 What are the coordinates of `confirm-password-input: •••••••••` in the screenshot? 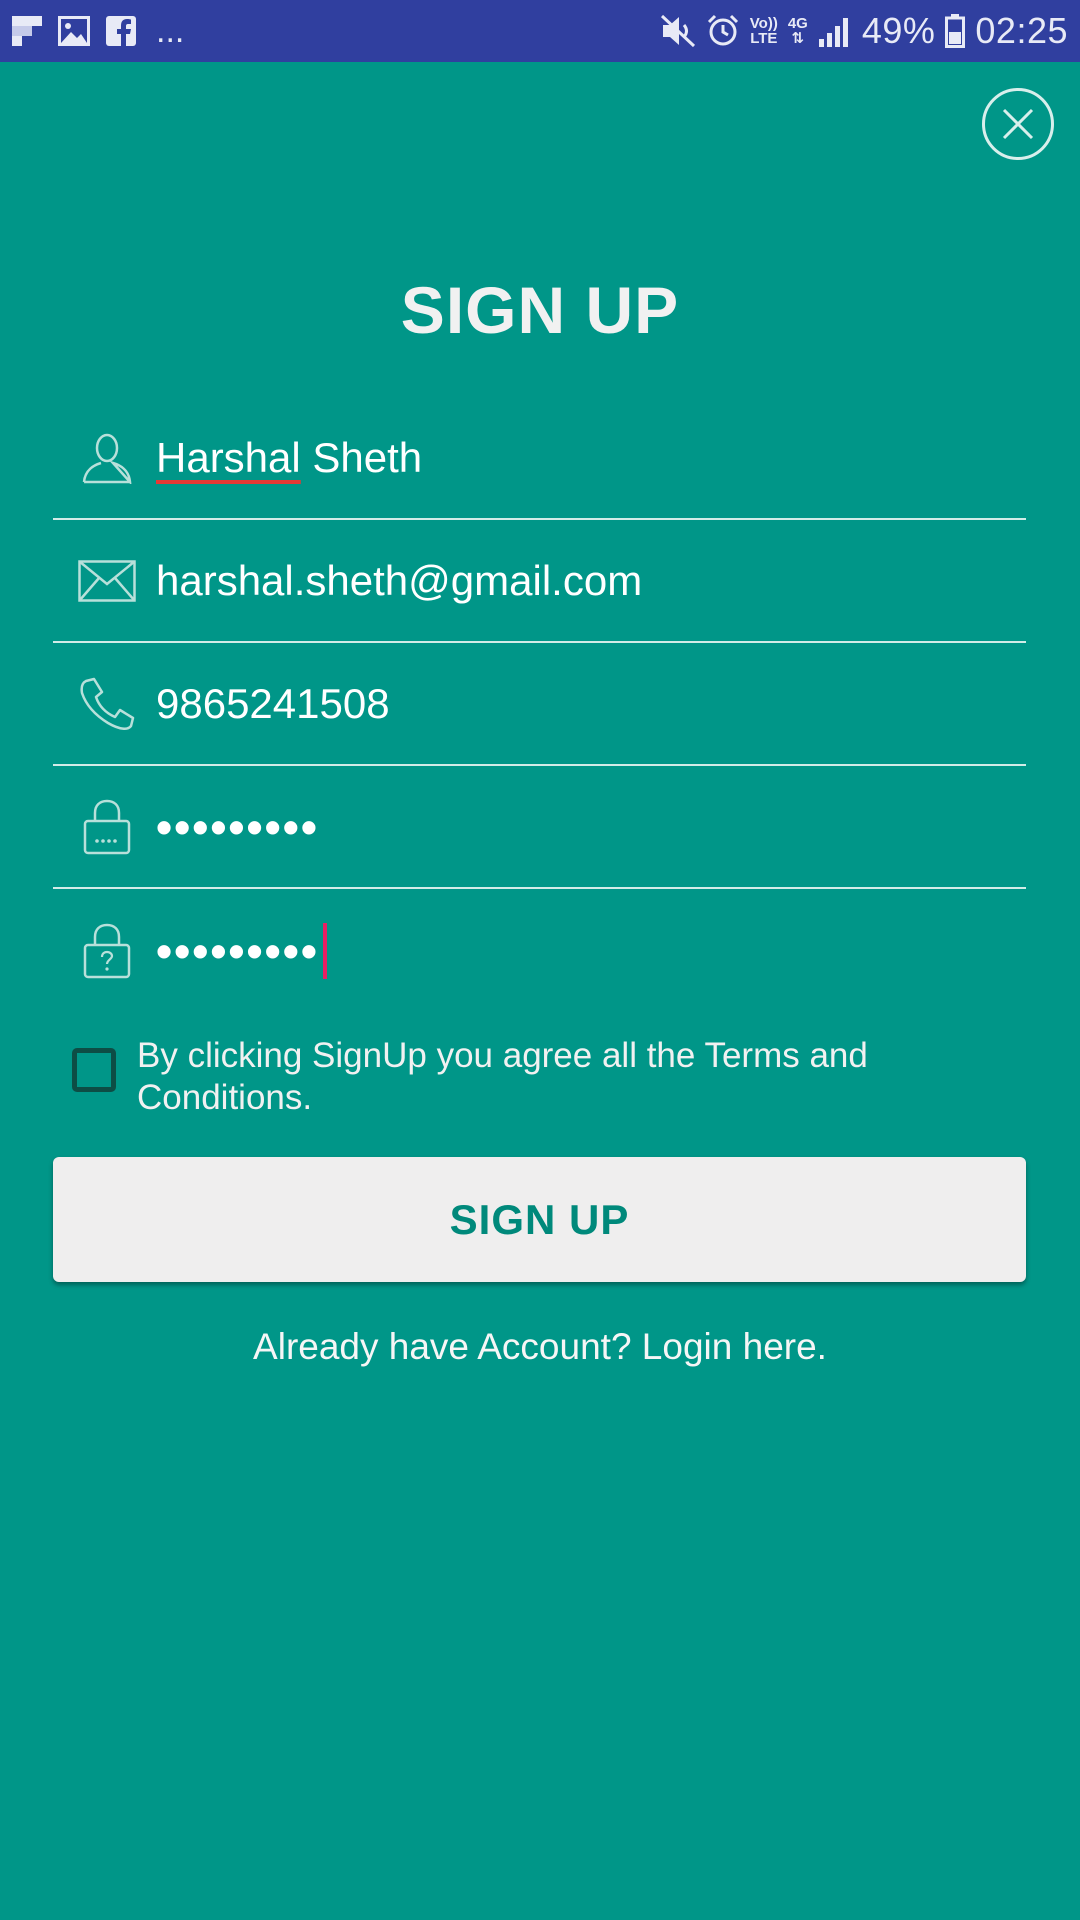 It's located at (581, 951).